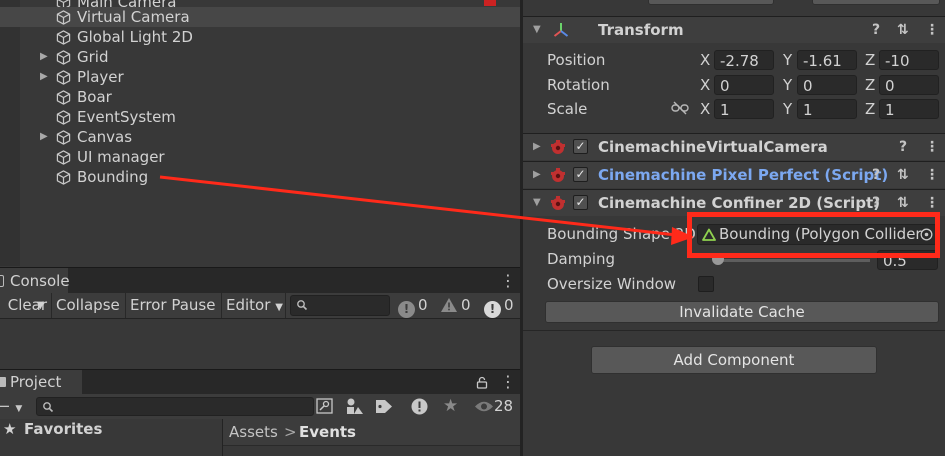 The height and width of the screenshot is (456, 945). I want to click on hierarchy-item-player: ▶ Player, so click(260, 77).